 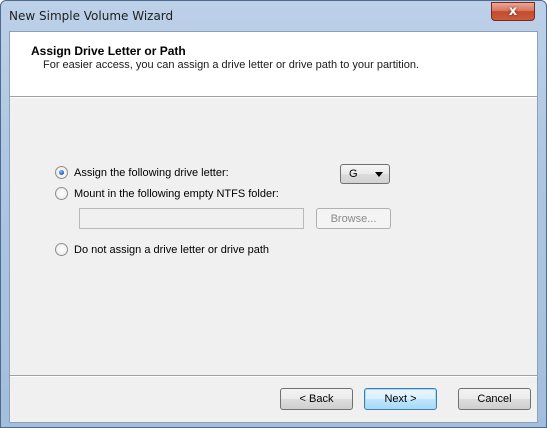 I want to click on header-divider, so click(x=273, y=97).